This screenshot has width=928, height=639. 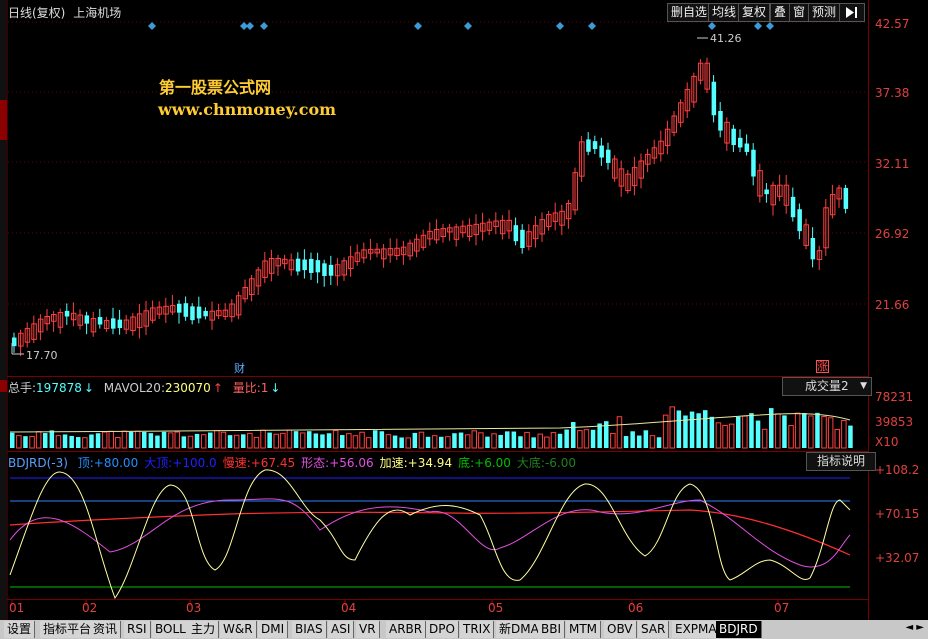 I want to click on tab-bias: BIAS, so click(x=309, y=629).